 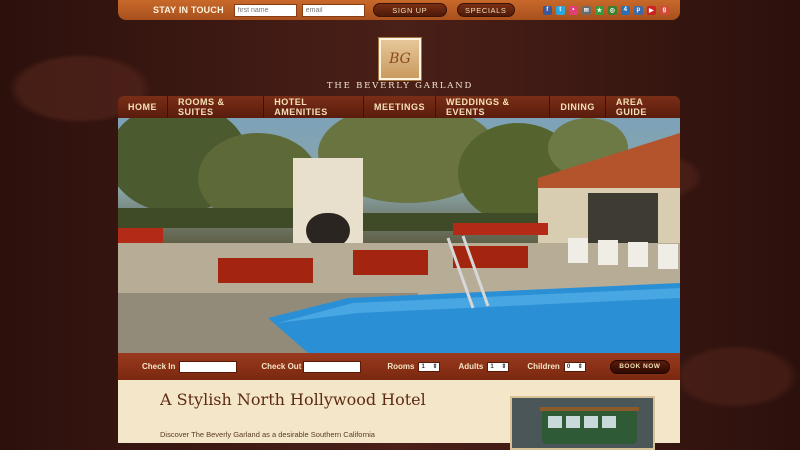 I want to click on email-input, so click(x=333, y=10).